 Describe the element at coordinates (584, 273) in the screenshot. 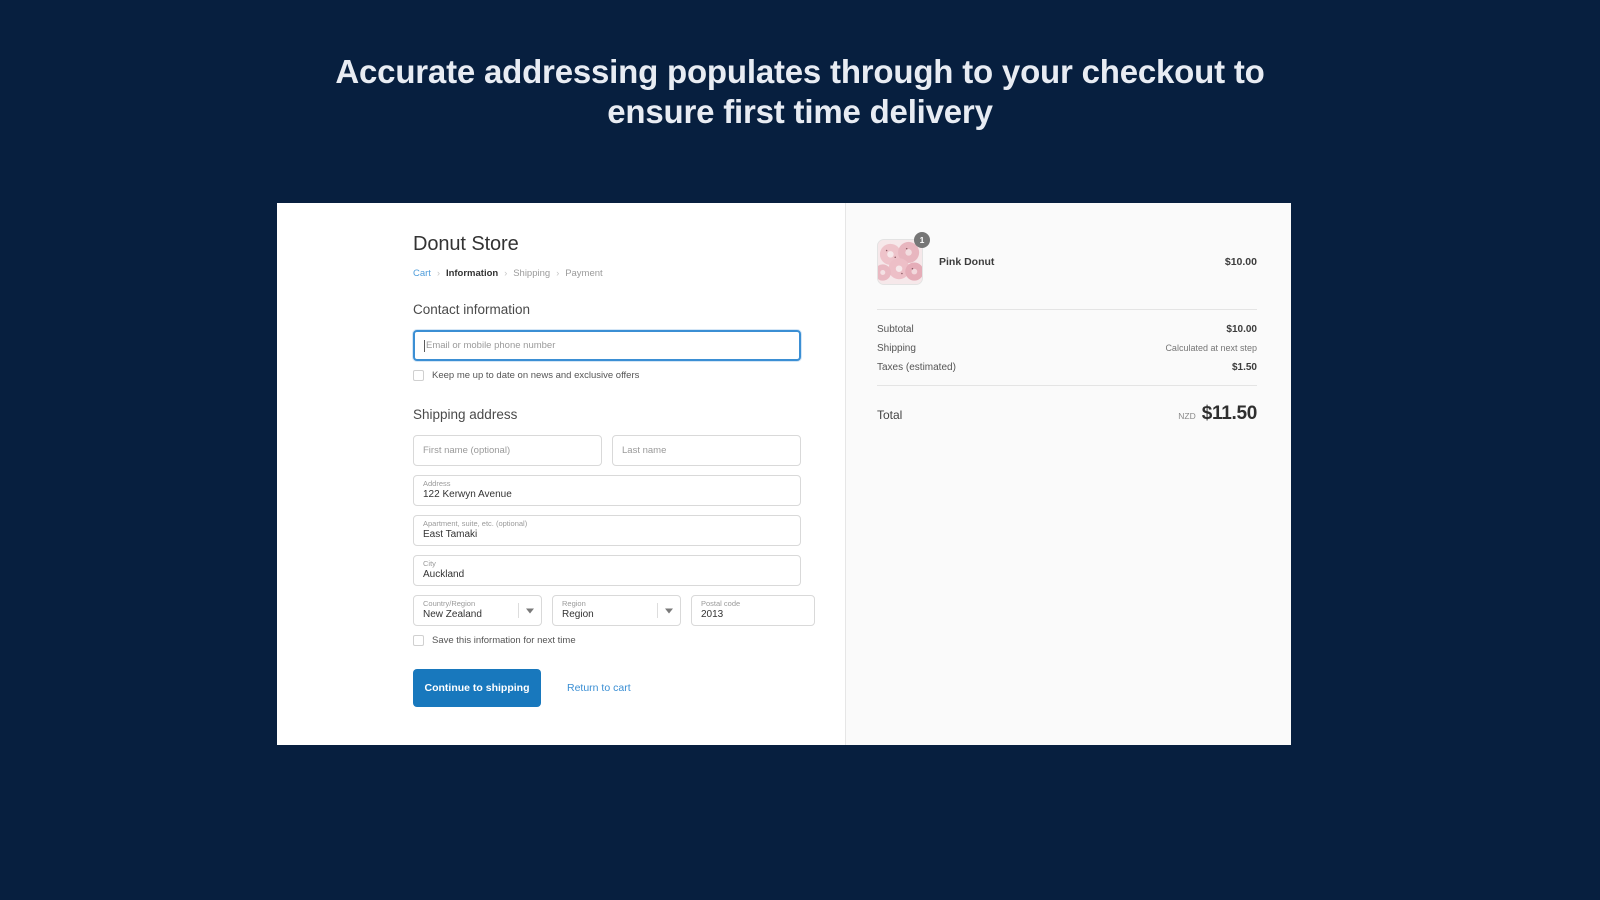

I see `breadcrumb-item-payment: Payment` at that location.